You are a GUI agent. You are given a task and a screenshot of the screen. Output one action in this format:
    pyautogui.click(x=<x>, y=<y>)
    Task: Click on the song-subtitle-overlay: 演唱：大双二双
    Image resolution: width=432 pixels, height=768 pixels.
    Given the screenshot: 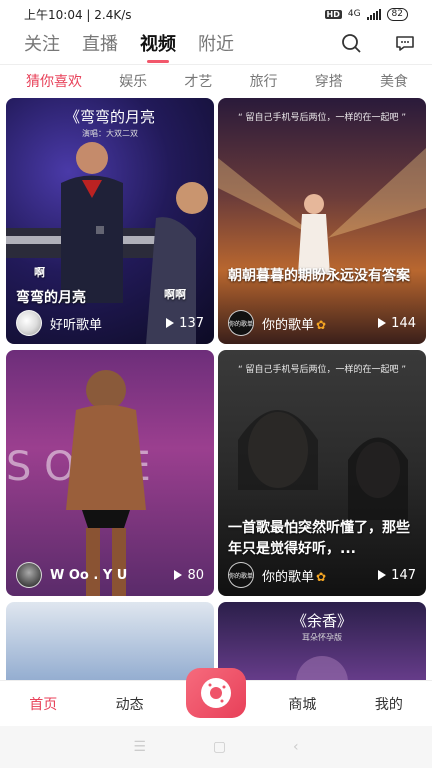 What is the action you would take?
    pyautogui.click(x=110, y=133)
    